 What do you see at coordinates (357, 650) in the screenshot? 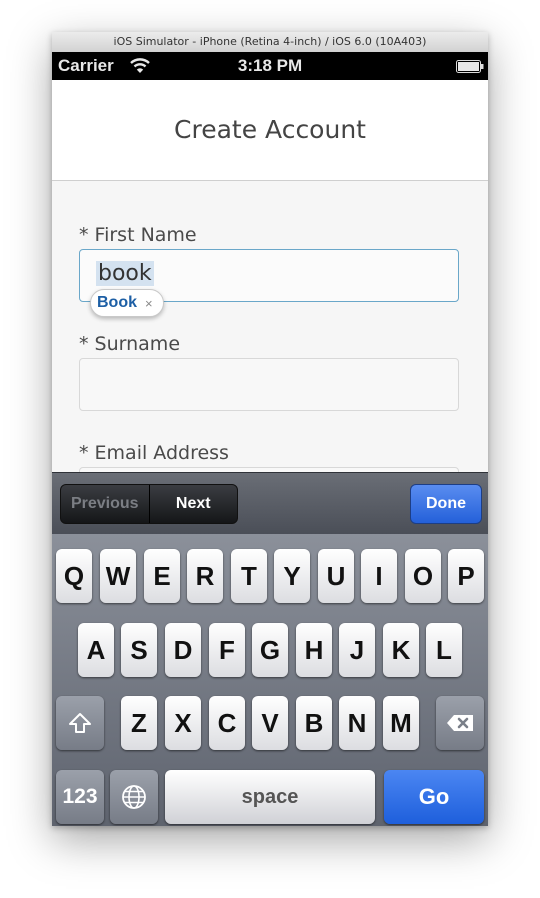
I see `key-j: J` at bounding box center [357, 650].